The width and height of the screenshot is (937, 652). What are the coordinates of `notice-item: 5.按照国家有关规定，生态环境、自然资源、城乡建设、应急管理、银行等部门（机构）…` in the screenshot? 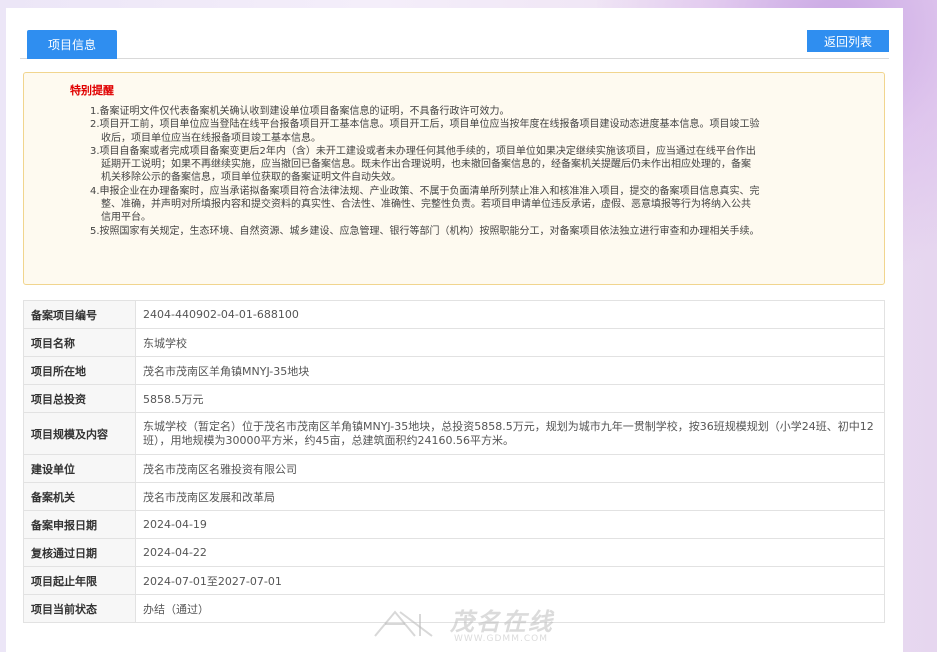 It's located at (425, 231).